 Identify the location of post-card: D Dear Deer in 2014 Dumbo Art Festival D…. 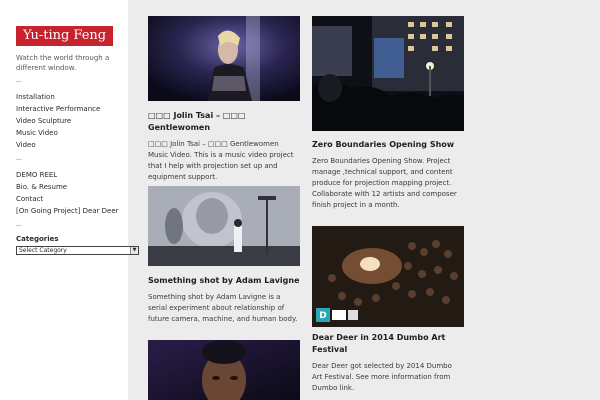
(388, 310).